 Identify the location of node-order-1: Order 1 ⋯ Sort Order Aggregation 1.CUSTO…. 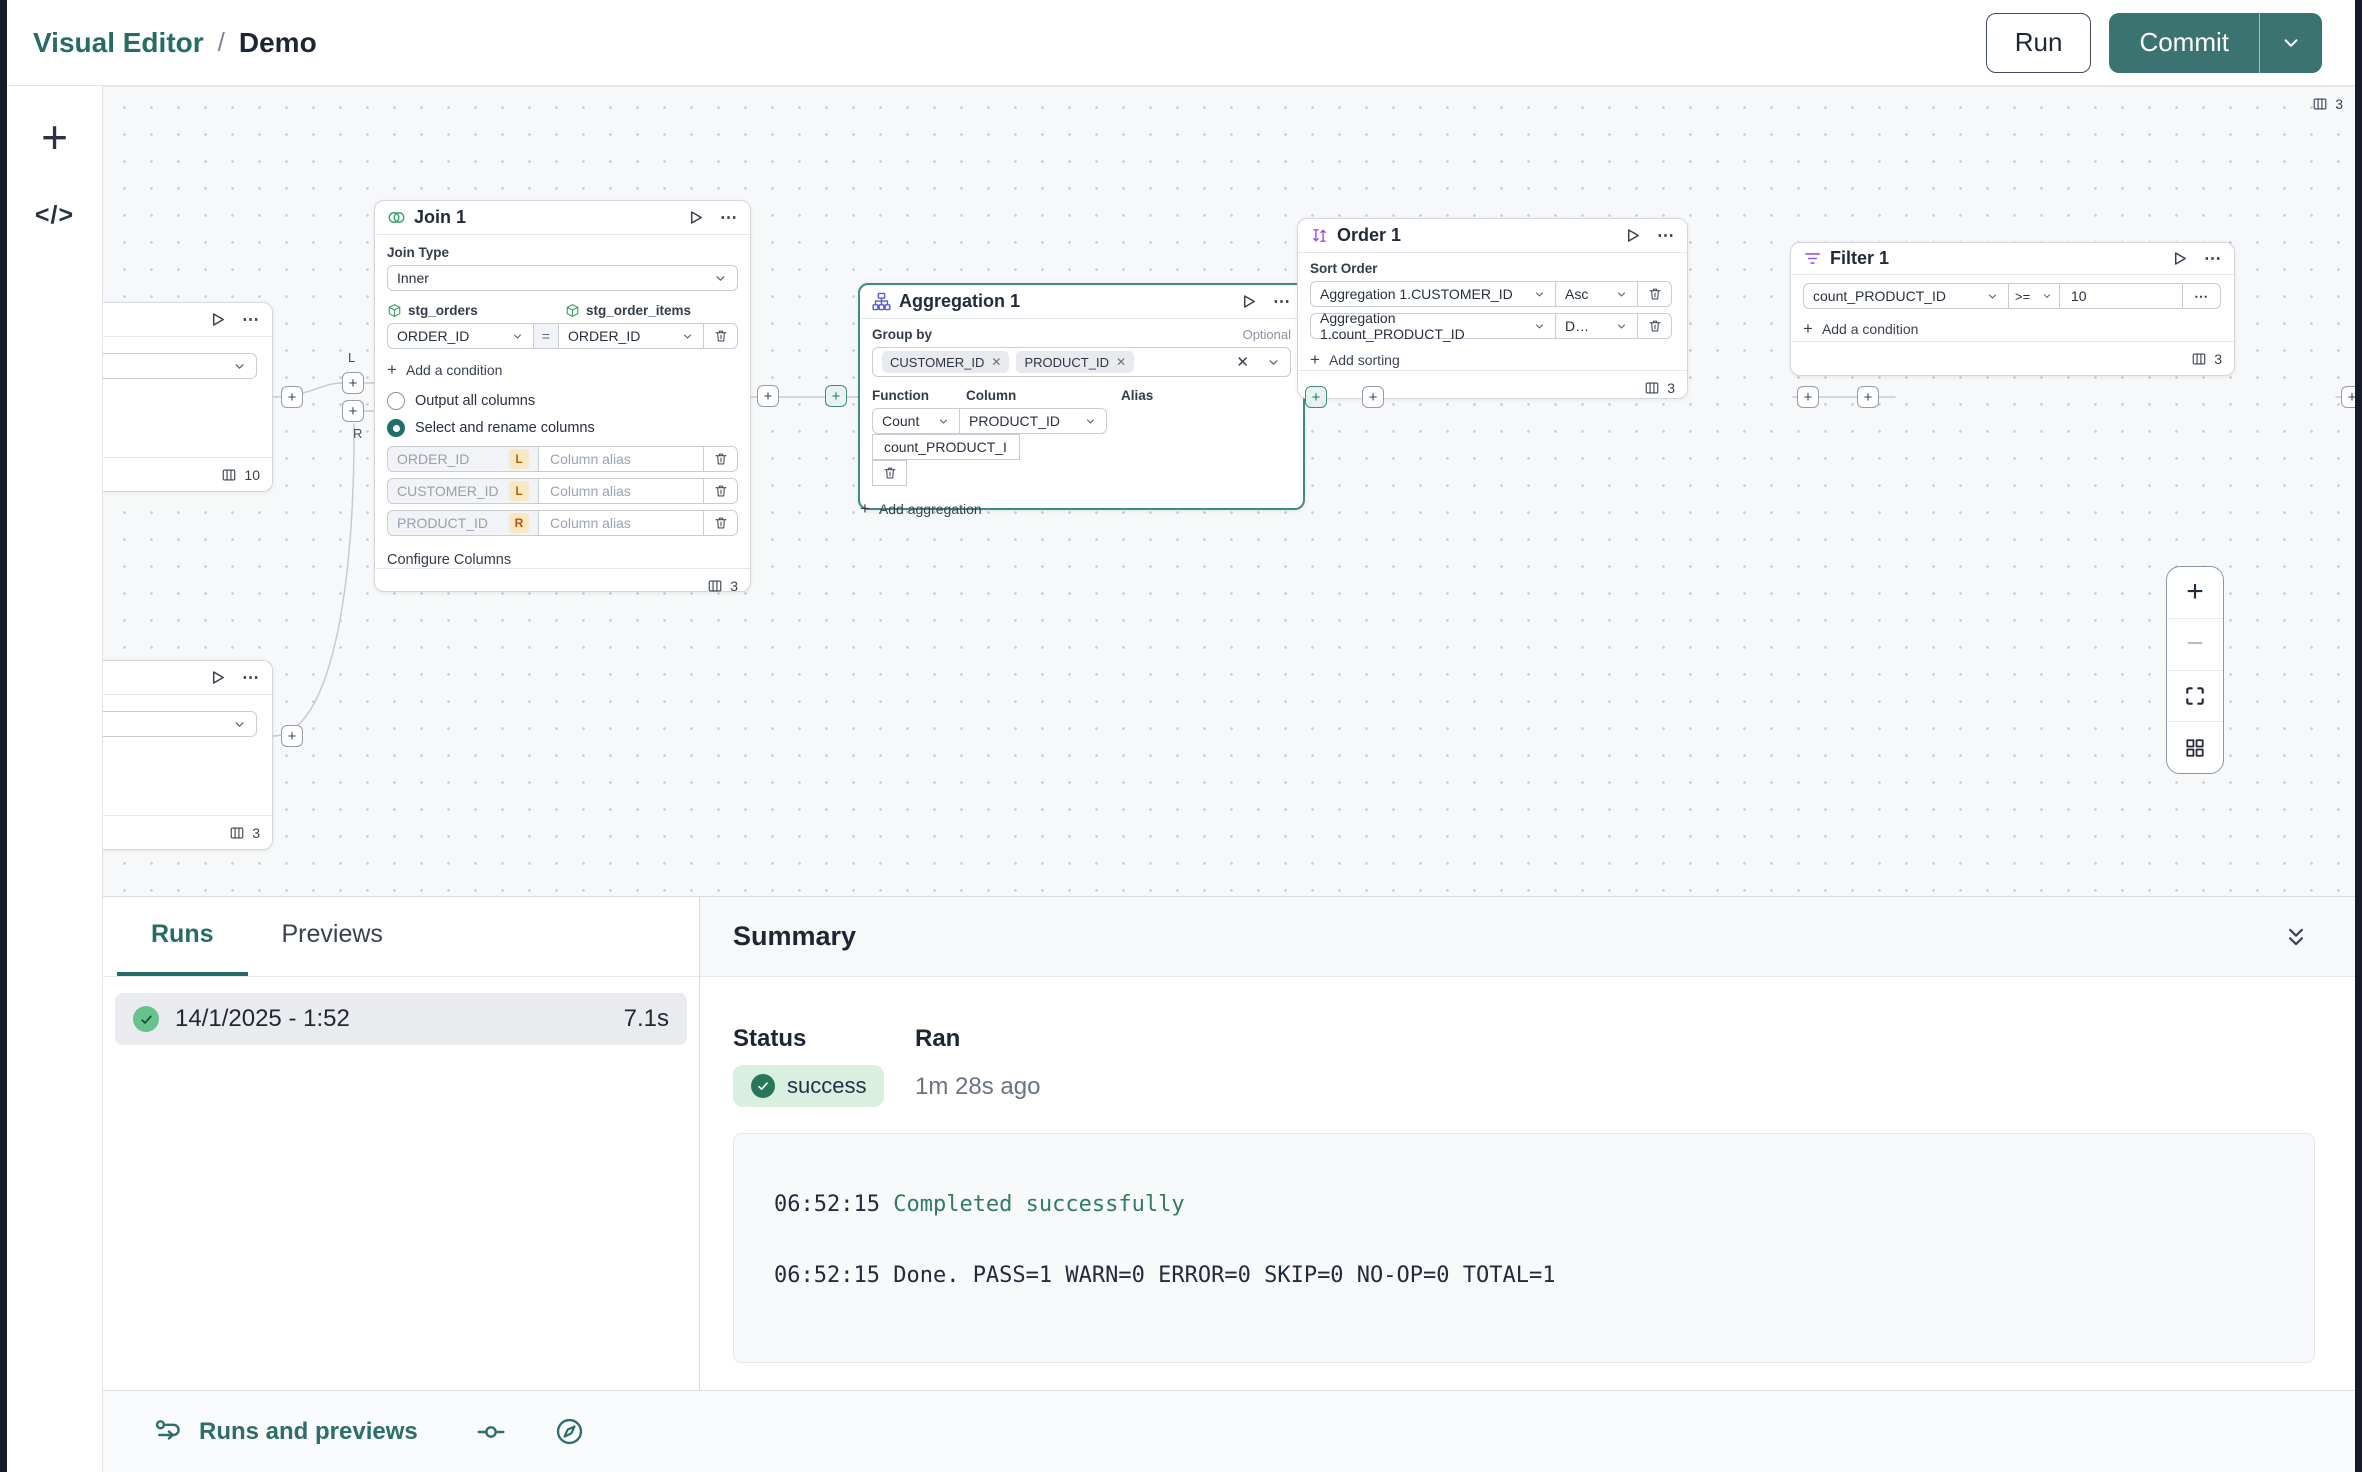
(1492, 308).